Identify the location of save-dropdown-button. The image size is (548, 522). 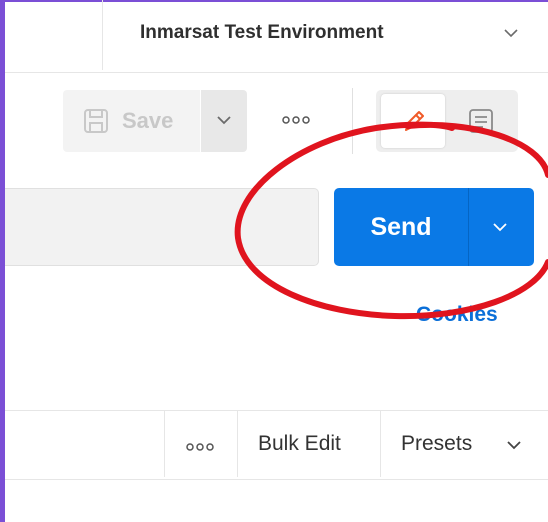
(224, 121).